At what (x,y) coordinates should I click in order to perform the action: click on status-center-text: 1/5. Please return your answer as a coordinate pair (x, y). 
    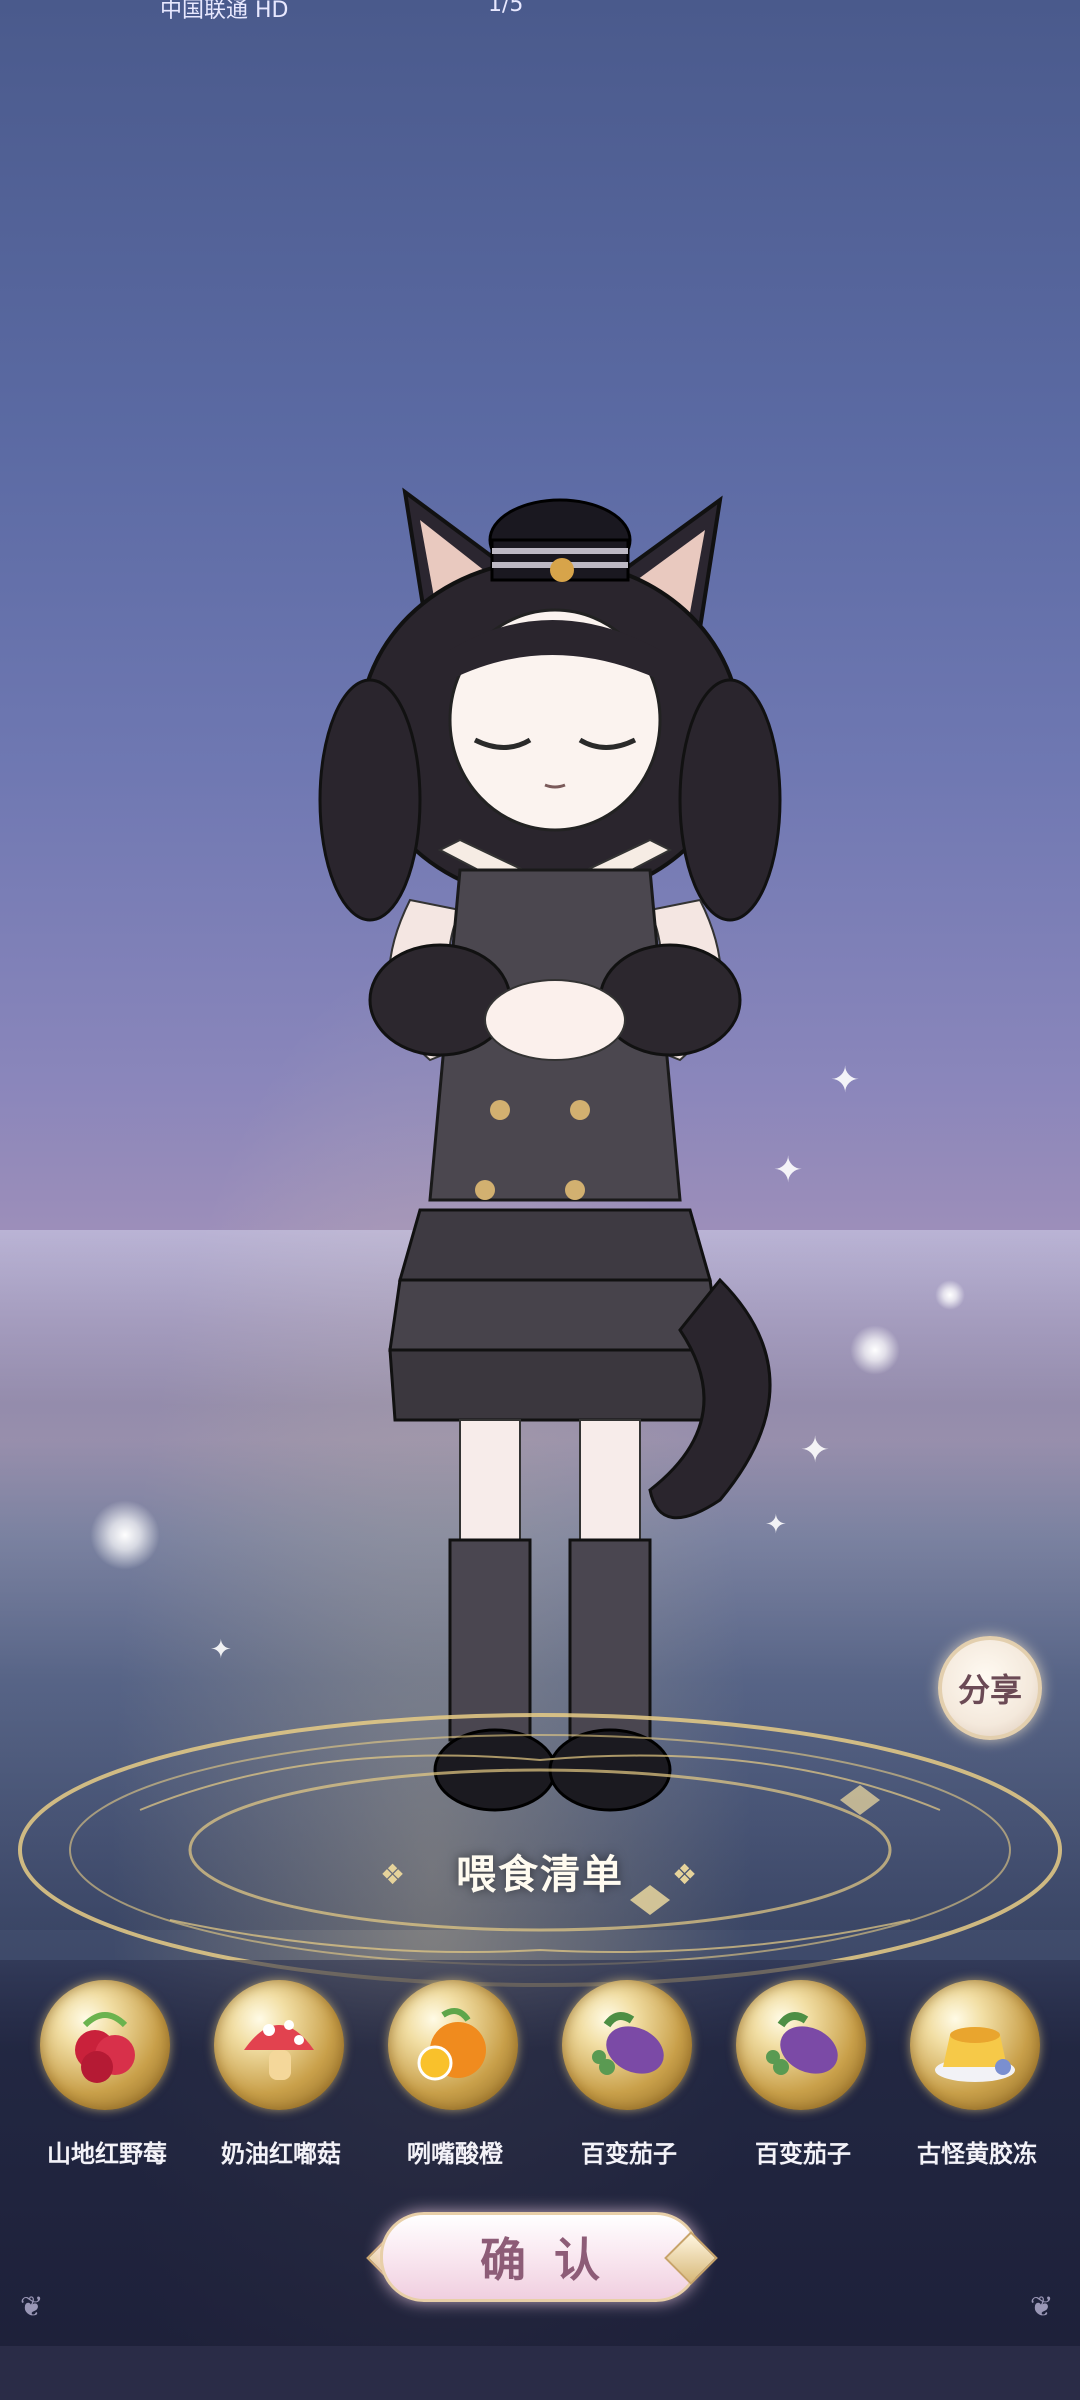
    Looking at the image, I should click on (506, 8).